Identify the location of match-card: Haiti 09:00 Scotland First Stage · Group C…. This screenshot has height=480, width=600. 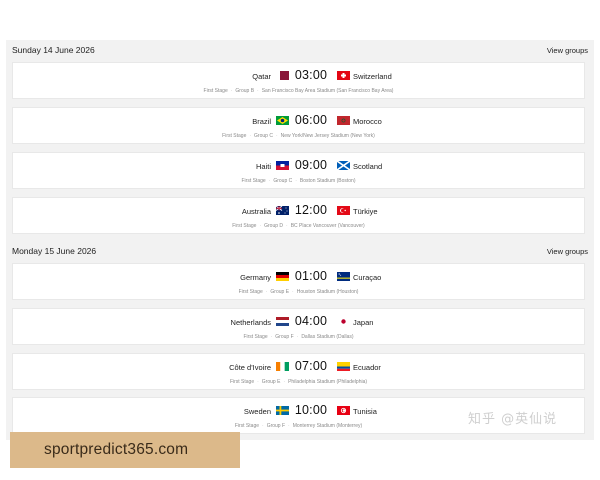
(298, 170).